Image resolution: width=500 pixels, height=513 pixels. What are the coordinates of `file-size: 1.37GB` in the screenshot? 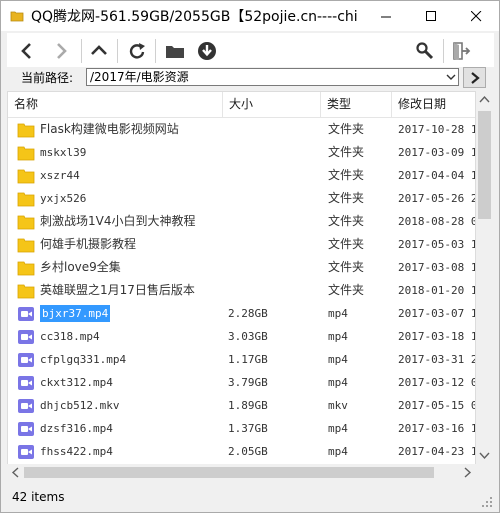 It's located at (248, 428).